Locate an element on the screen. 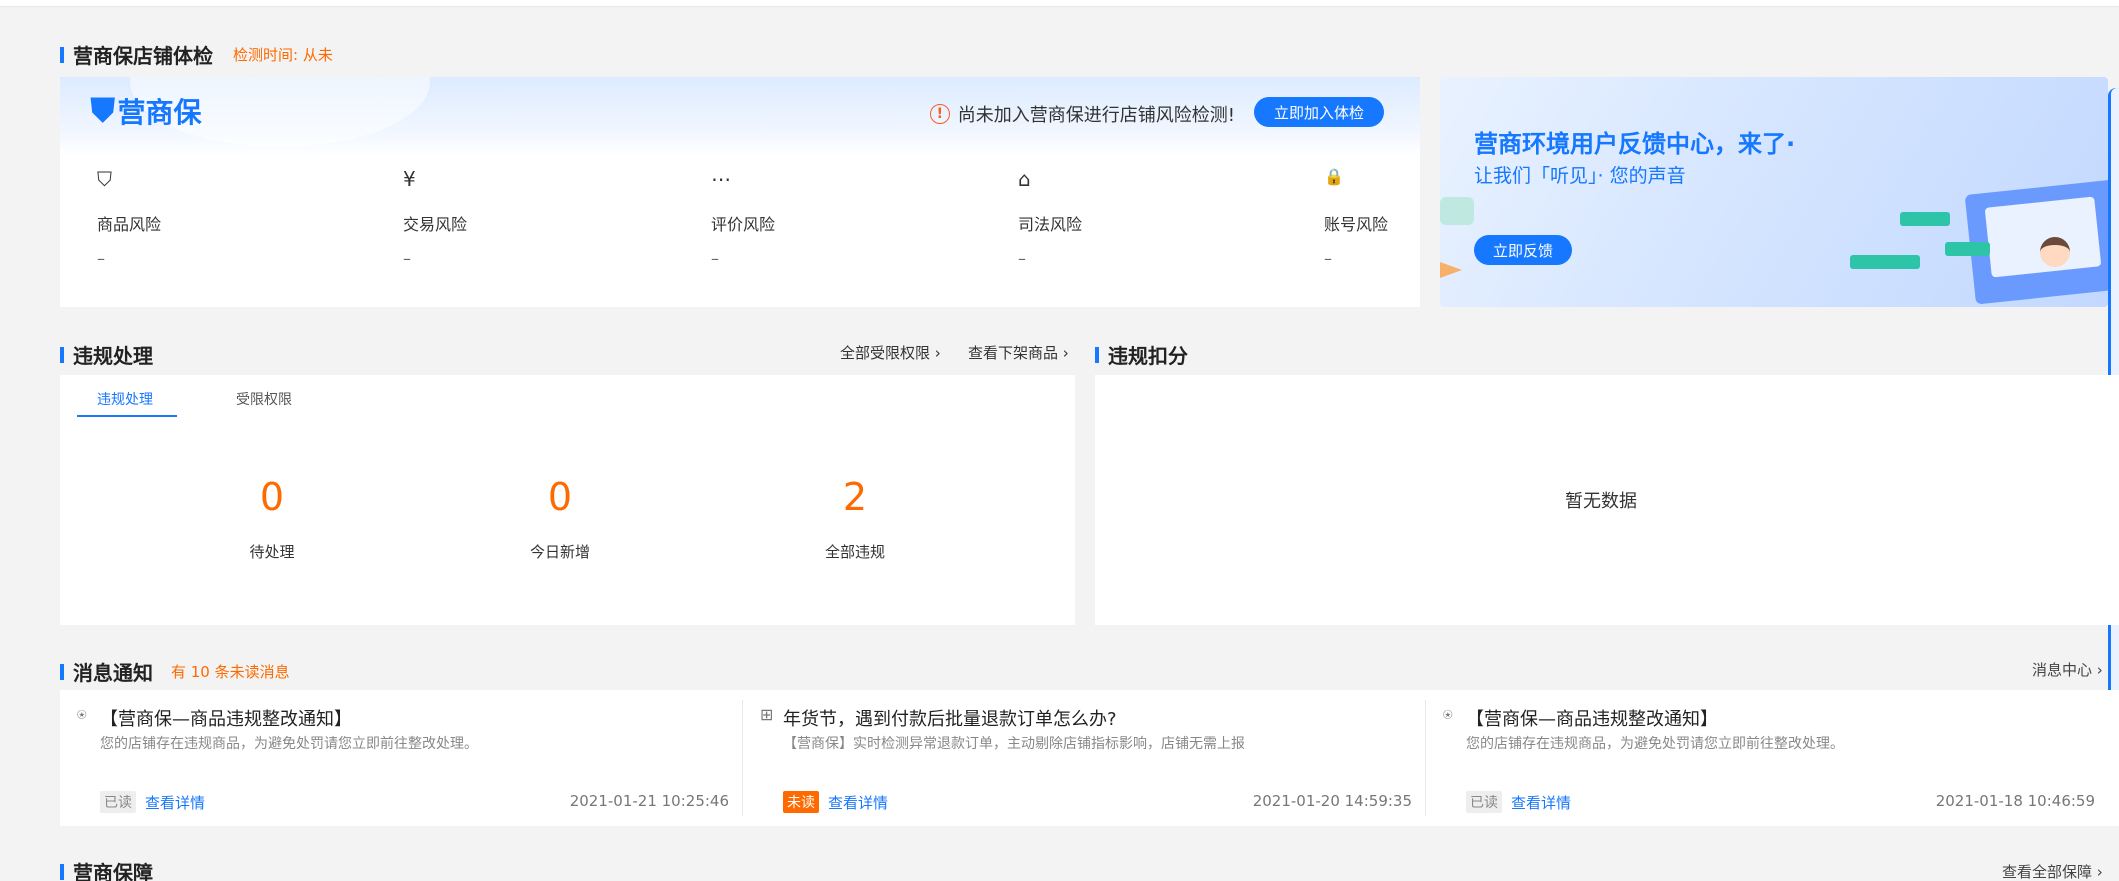 This screenshot has height=881, width=2119. shield-logo-icon: ⛊ is located at coordinates (103, 111).